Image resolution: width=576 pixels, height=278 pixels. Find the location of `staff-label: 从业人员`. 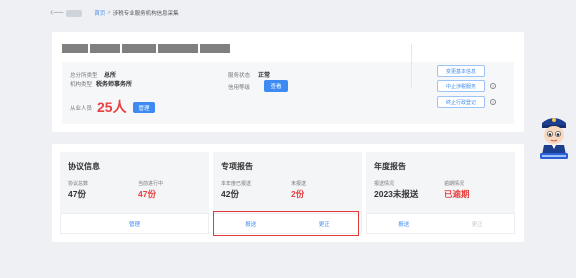

staff-label: 从业人员 is located at coordinates (81, 109).